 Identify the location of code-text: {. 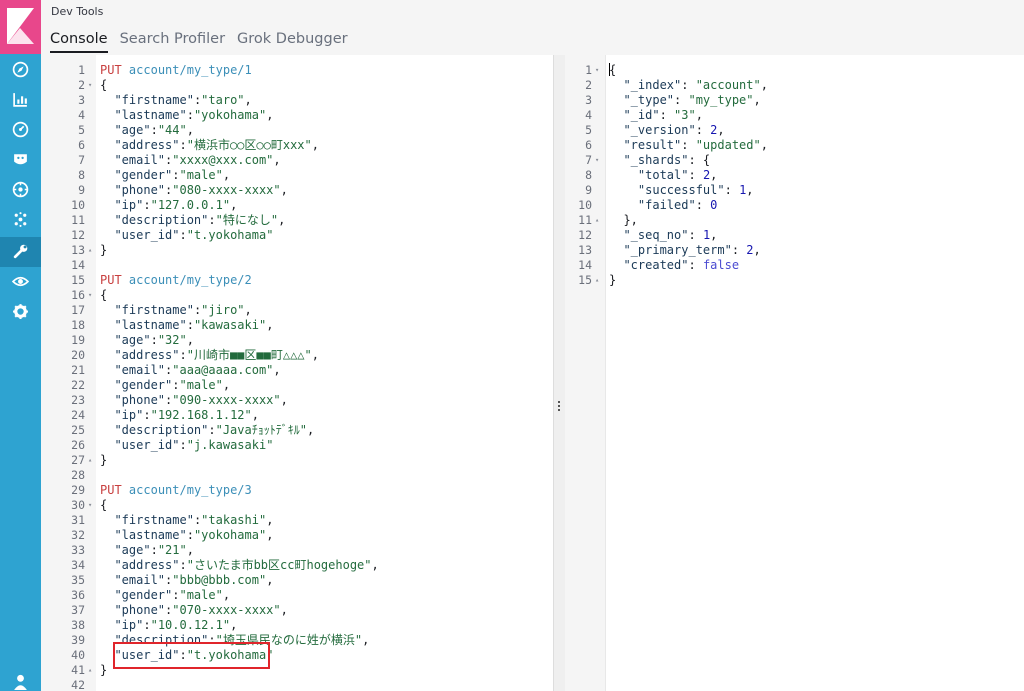
(103, 295).